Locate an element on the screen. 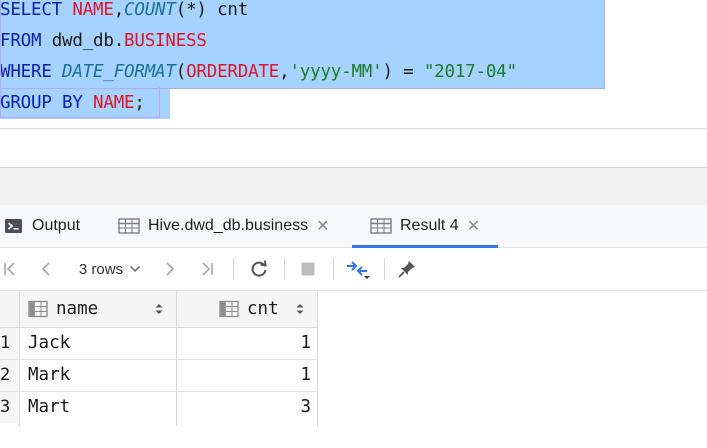 The image size is (707, 448). code-token: (*) cnt is located at coordinates (212, 10).